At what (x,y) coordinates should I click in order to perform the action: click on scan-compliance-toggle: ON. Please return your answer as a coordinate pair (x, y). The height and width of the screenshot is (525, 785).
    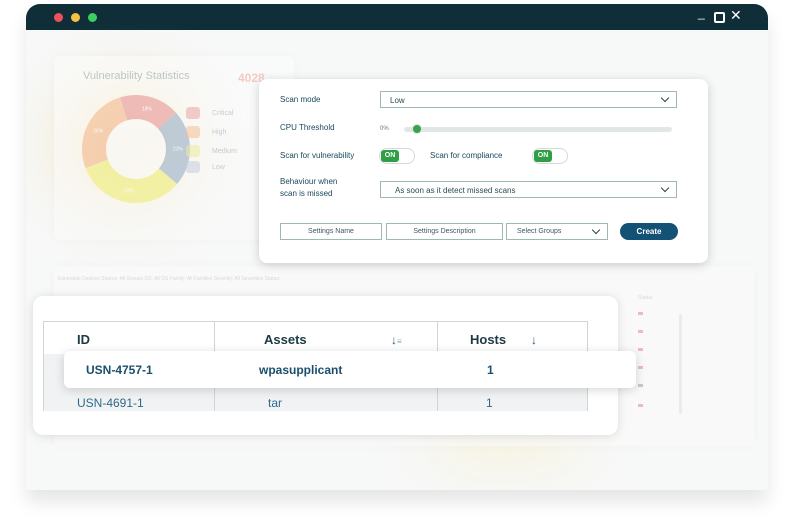
    Looking at the image, I should click on (550, 156).